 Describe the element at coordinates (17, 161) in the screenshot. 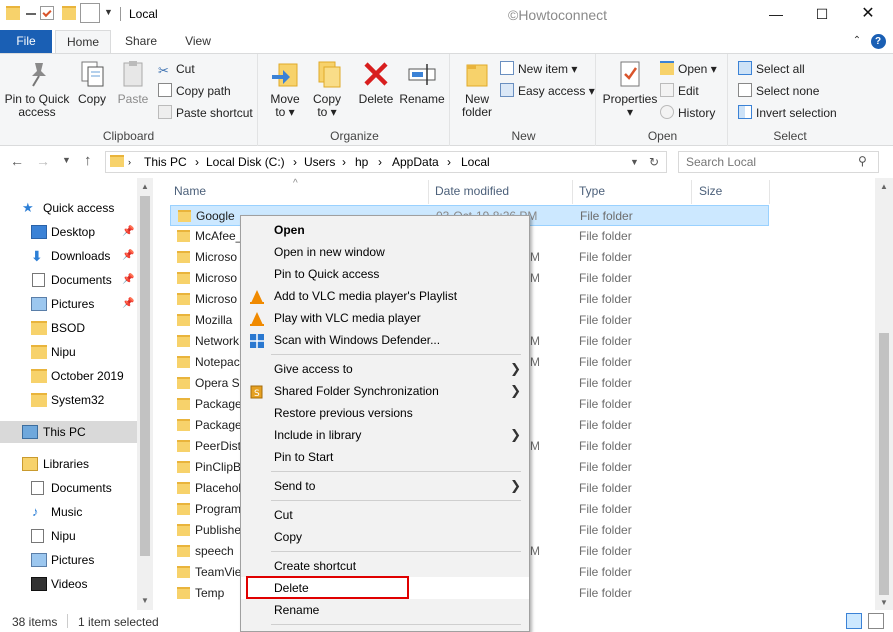

I see `back-arrow-icon: ←` at that location.